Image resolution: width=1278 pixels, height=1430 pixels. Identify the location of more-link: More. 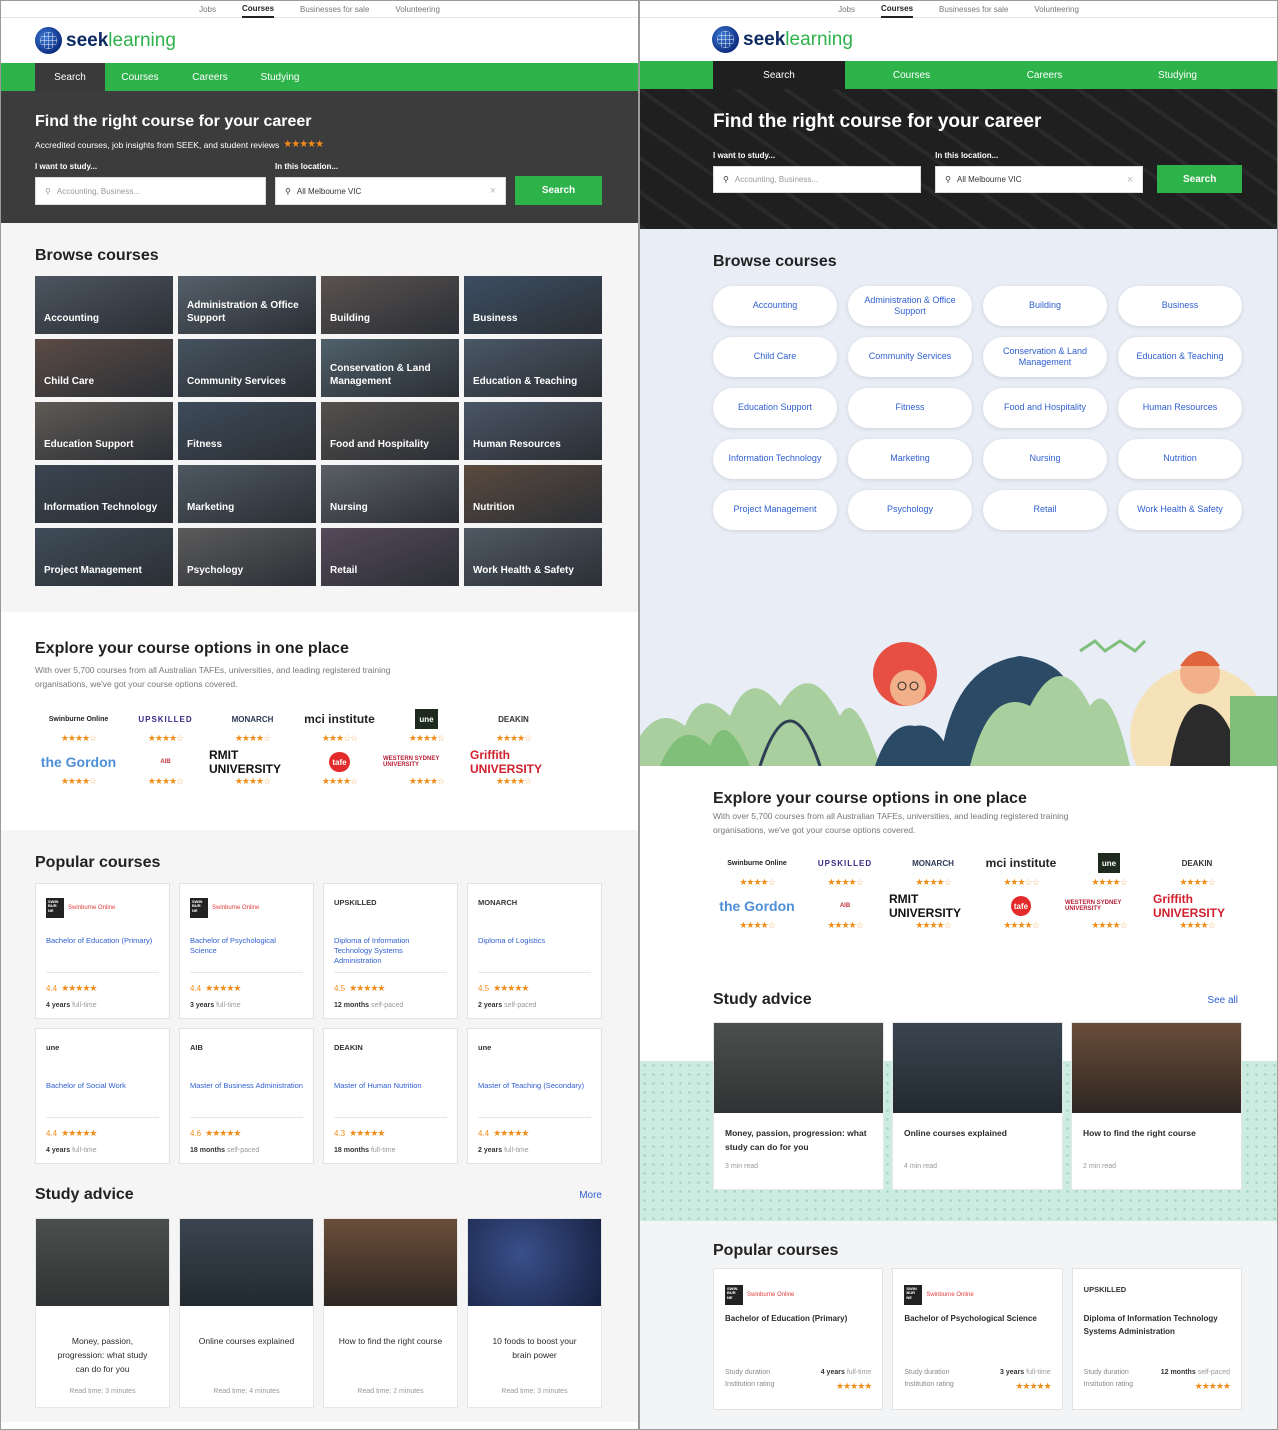
(590, 1195).